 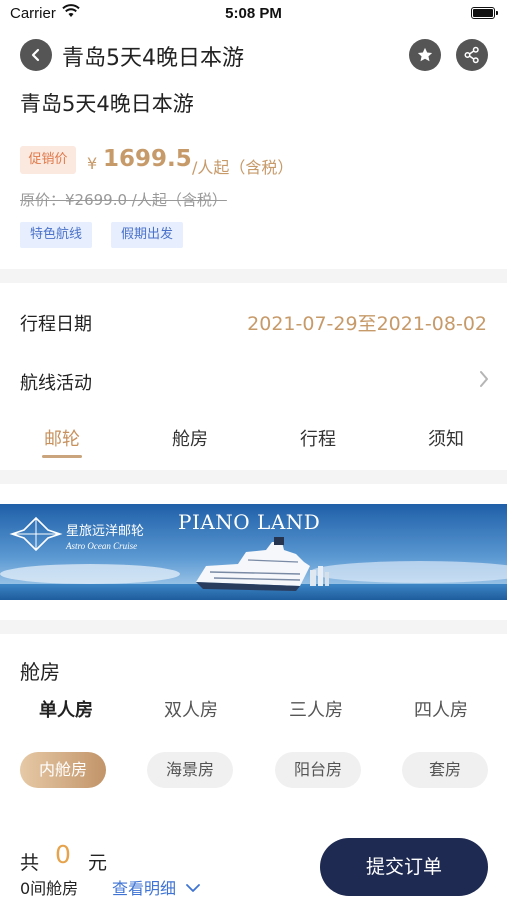 What do you see at coordinates (446, 438) in the screenshot?
I see `tab-notice: 须知` at bounding box center [446, 438].